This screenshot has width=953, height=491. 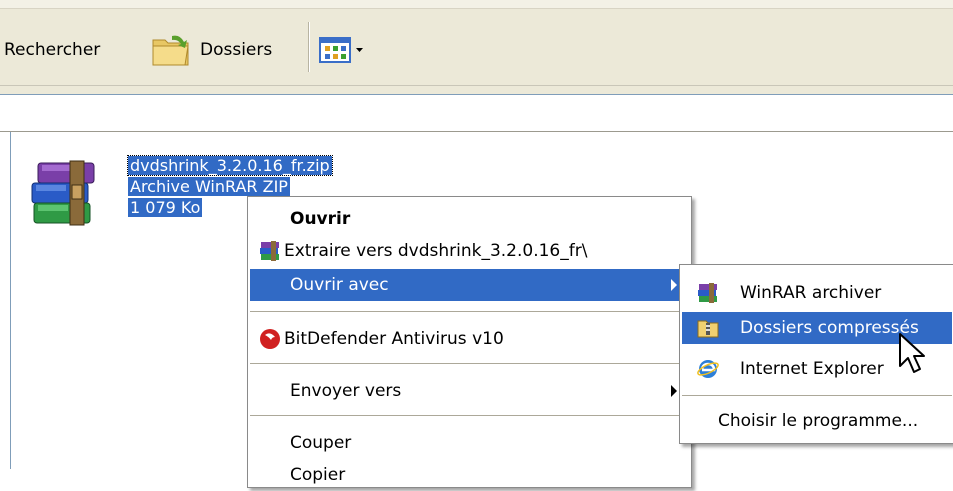 I want to click on folder-icon, so click(x=170, y=50).